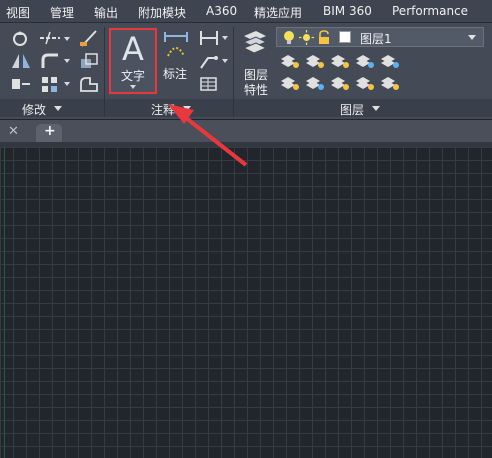 The width and height of the screenshot is (492, 458). What do you see at coordinates (106, 12) in the screenshot?
I see `tab-output: 输出` at bounding box center [106, 12].